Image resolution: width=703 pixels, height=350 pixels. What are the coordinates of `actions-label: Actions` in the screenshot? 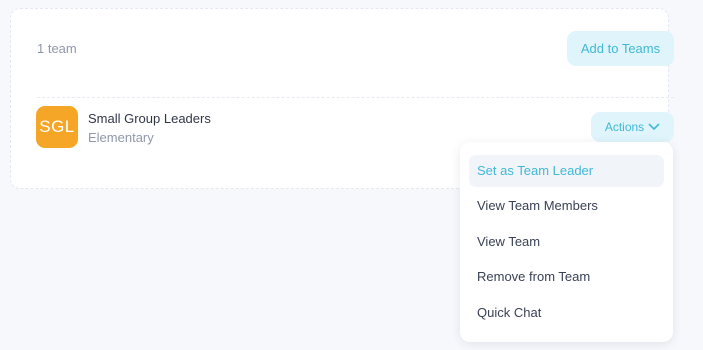 It's located at (624, 127).